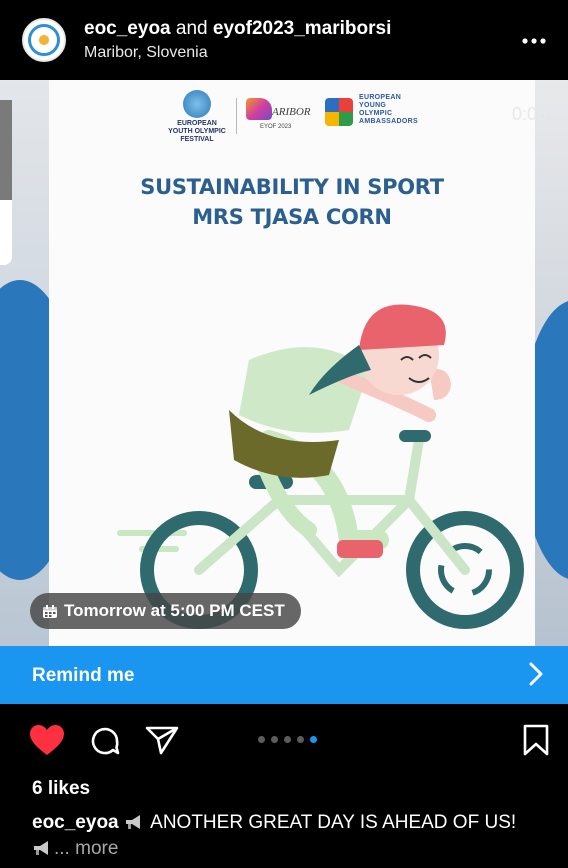 The image size is (568, 868). Describe the element at coordinates (339, 112) in the screenshot. I see `eyoa-mark-icon` at that location.